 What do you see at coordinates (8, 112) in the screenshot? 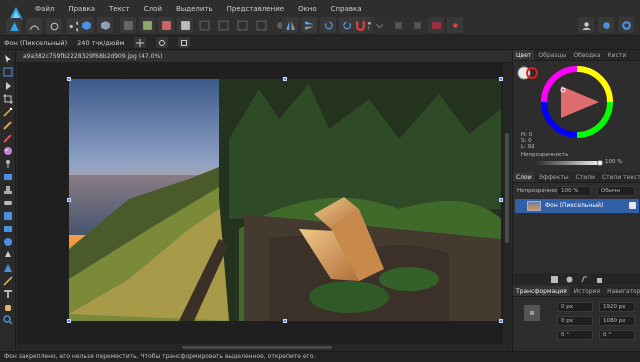
I see `flood-select-tool` at bounding box center [8, 112].